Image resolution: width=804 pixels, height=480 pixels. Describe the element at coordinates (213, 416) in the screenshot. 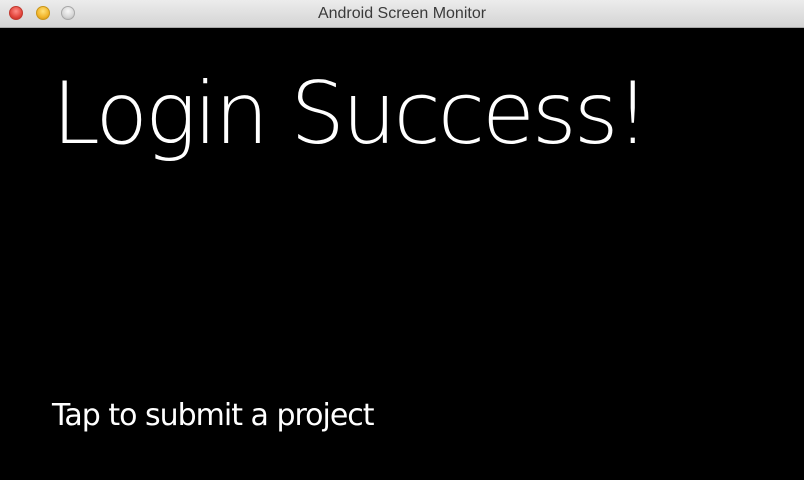

I see `submit-project-prompt: Tap to submit a project` at that location.